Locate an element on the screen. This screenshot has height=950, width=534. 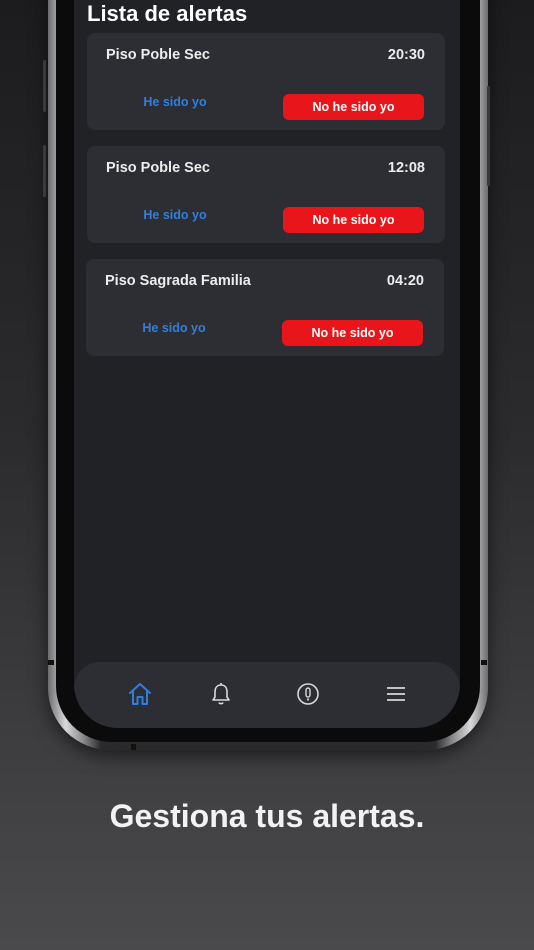
alert-location: Piso Sagrada Familia is located at coordinates (178, 281).